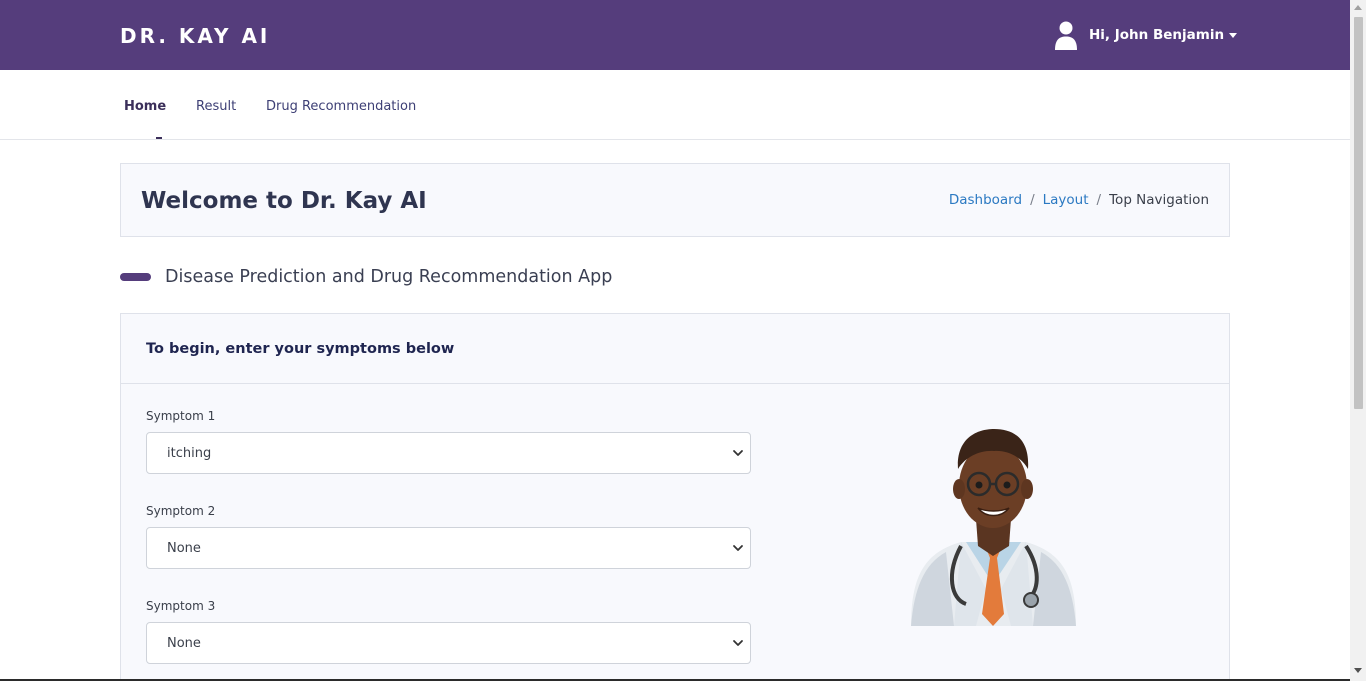 The width and height of the screenshot is (1366, 681). I want to click on caret-down-icon, so click(1233, 35).